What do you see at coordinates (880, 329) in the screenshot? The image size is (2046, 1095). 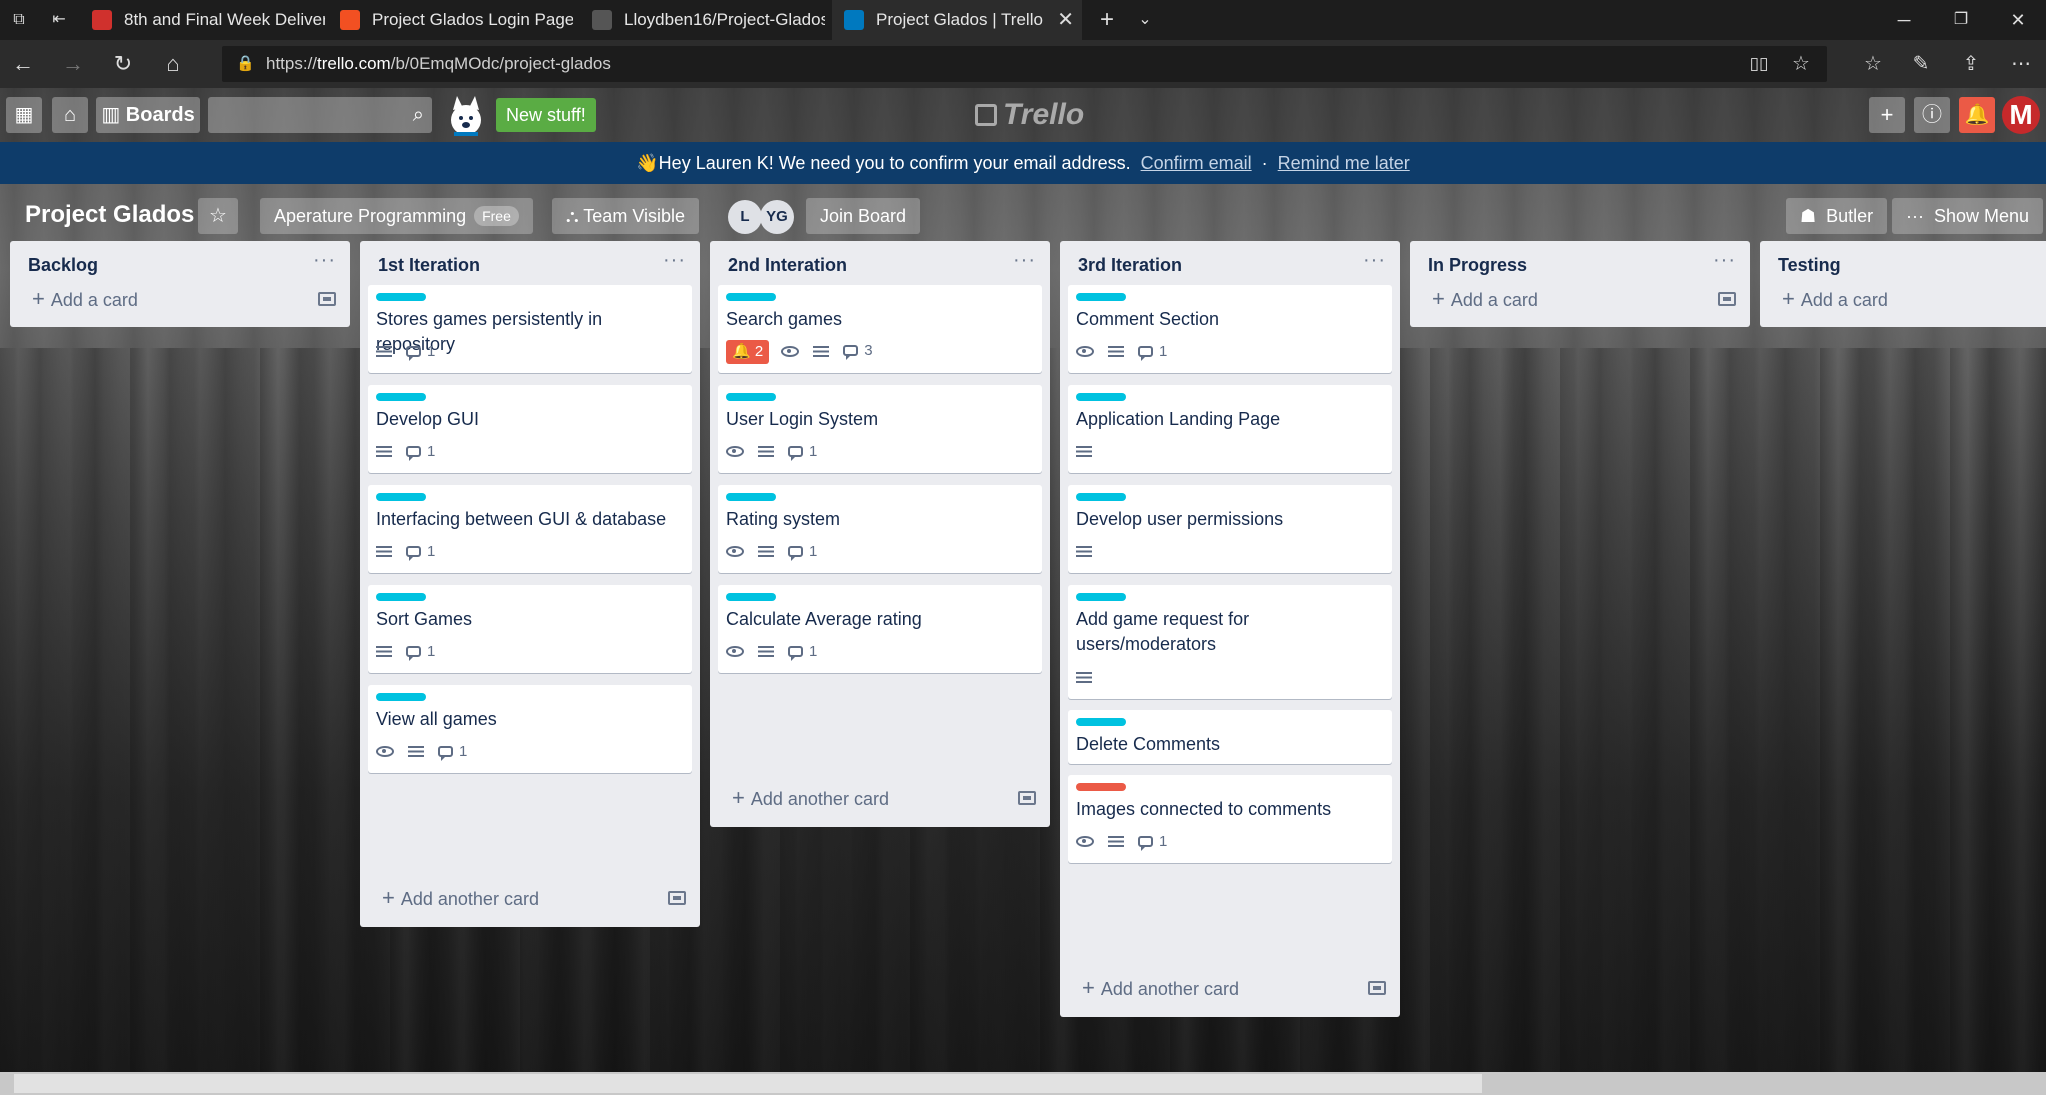 I see `card: Search games 🔔 2 3` at bounding box center [880, 329].